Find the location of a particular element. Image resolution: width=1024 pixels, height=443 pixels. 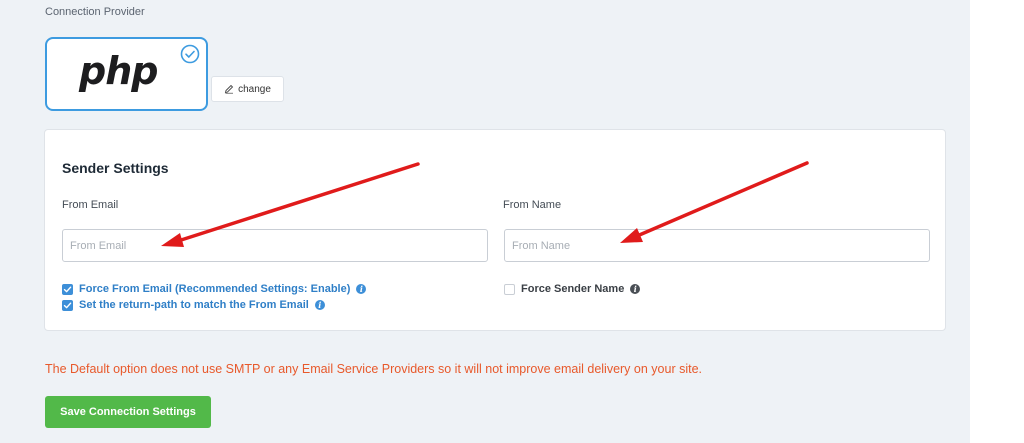

from-email-label: From Email is located at coordinates (90, 205).